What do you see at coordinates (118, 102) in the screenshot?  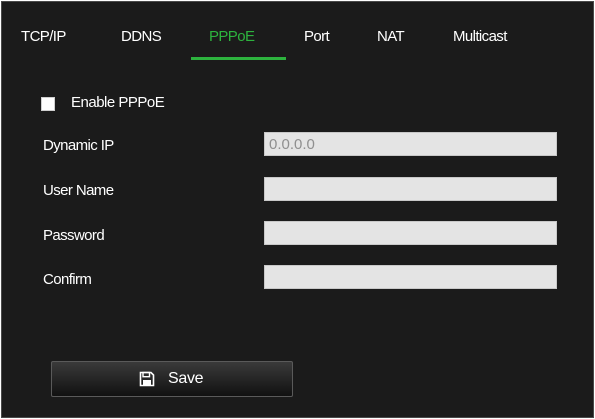 I see `enable-pppoe-label: Enable PPPoE` at bounding box center [118, 102].